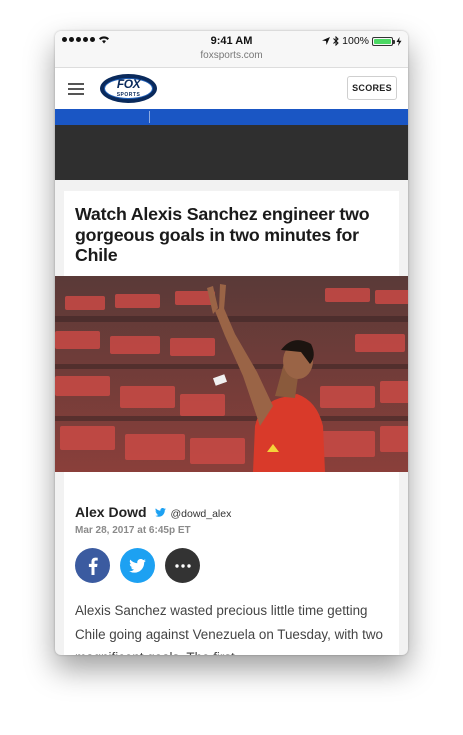 The image size is (463, 735). Describe the element at coordinates (76, 90) in the screenshot. I see `hamburger-menu-icon` at that location.